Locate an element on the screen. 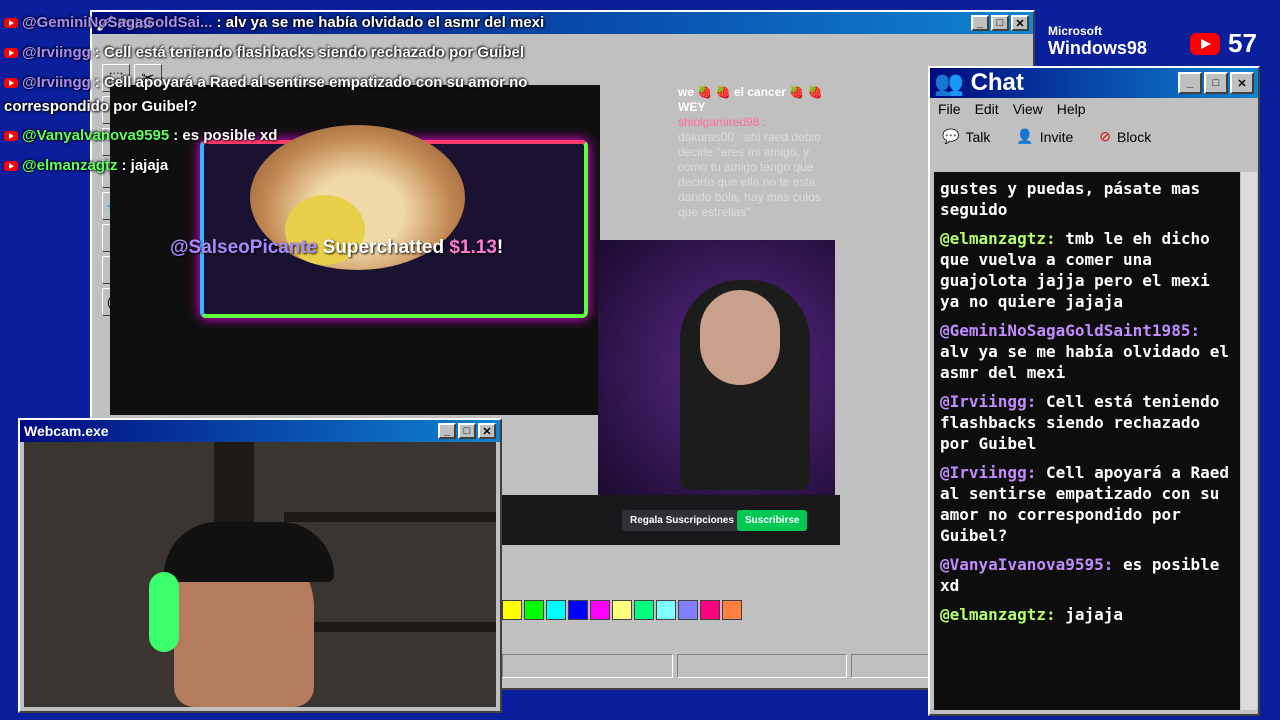  overlay-text: : es posible xd is located at coordinates (225, 135).